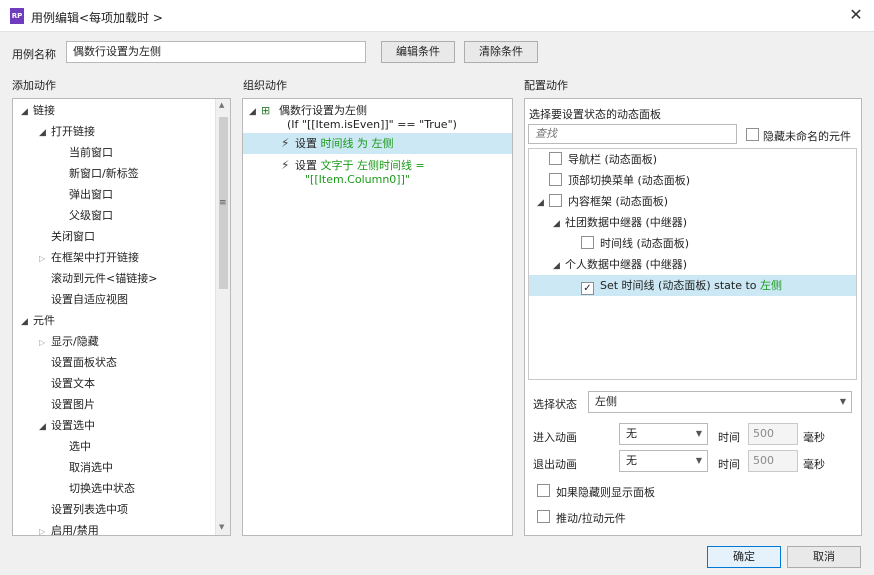  I want to click on add-action-item: 新窗口/新标签, so click(98, 173).